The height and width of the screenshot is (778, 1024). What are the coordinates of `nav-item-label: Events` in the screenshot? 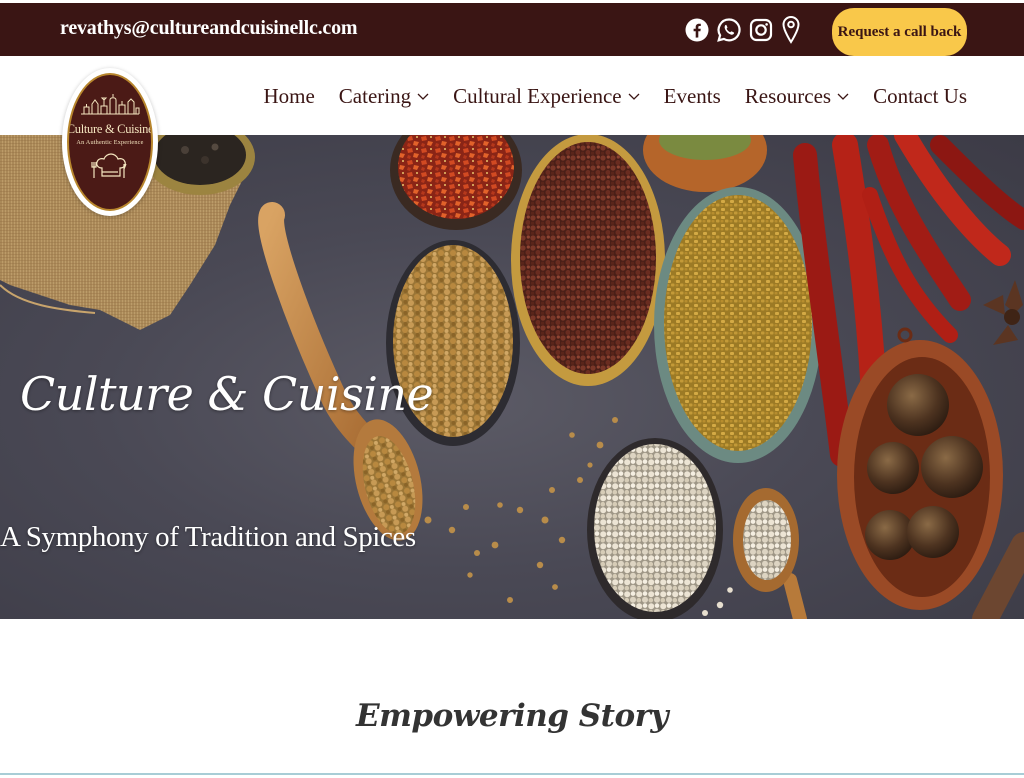 It's located at (692, 96).